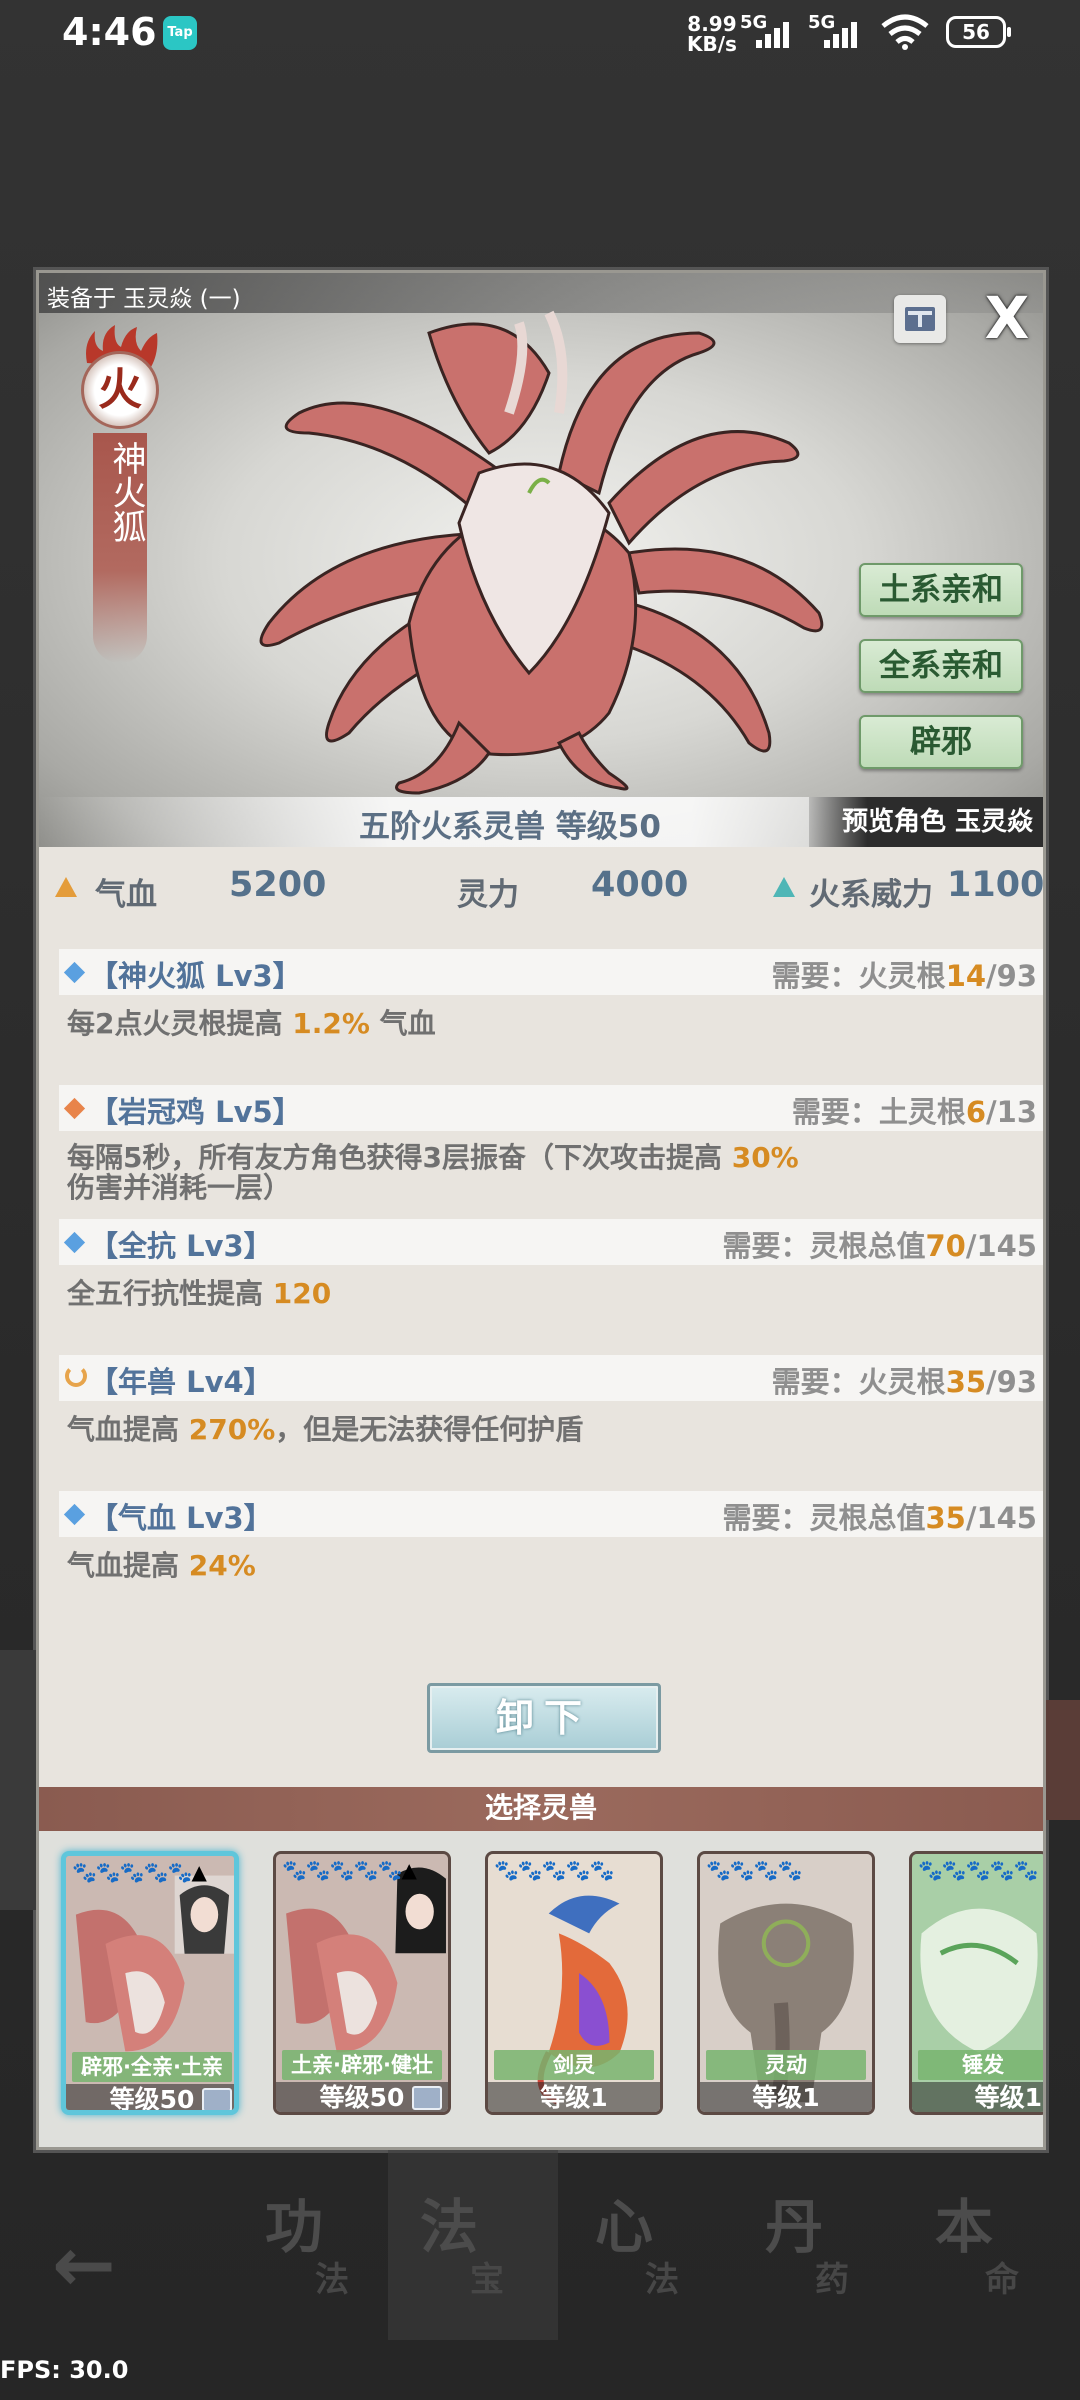 This screenshot has height=2400, width=1080. What do you see at coordinates (126, 492) in the screenshot?
I see `beast-name: 神火狐` at bounding box center [126, 492].